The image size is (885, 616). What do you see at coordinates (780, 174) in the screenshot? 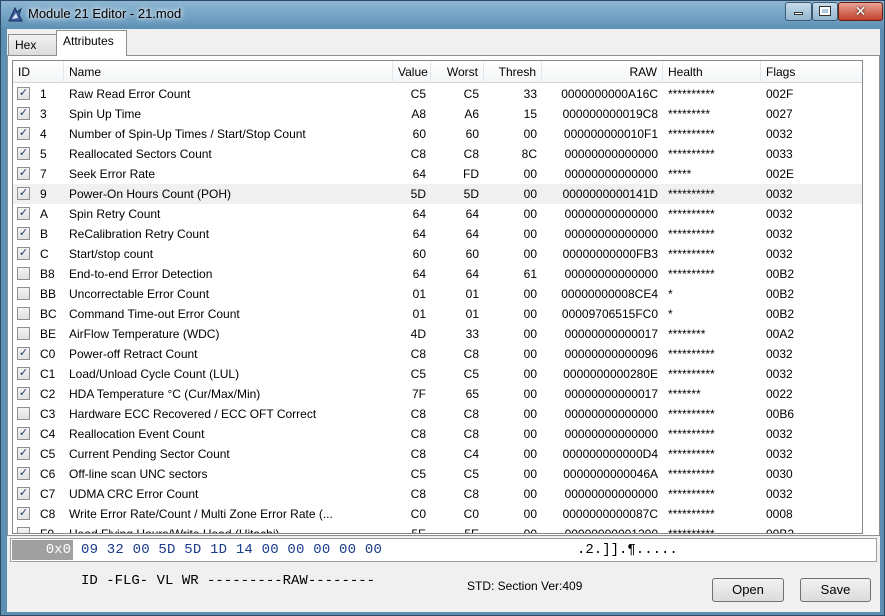
I see `cell-flags: 002E` at bounding box center [780, 174].